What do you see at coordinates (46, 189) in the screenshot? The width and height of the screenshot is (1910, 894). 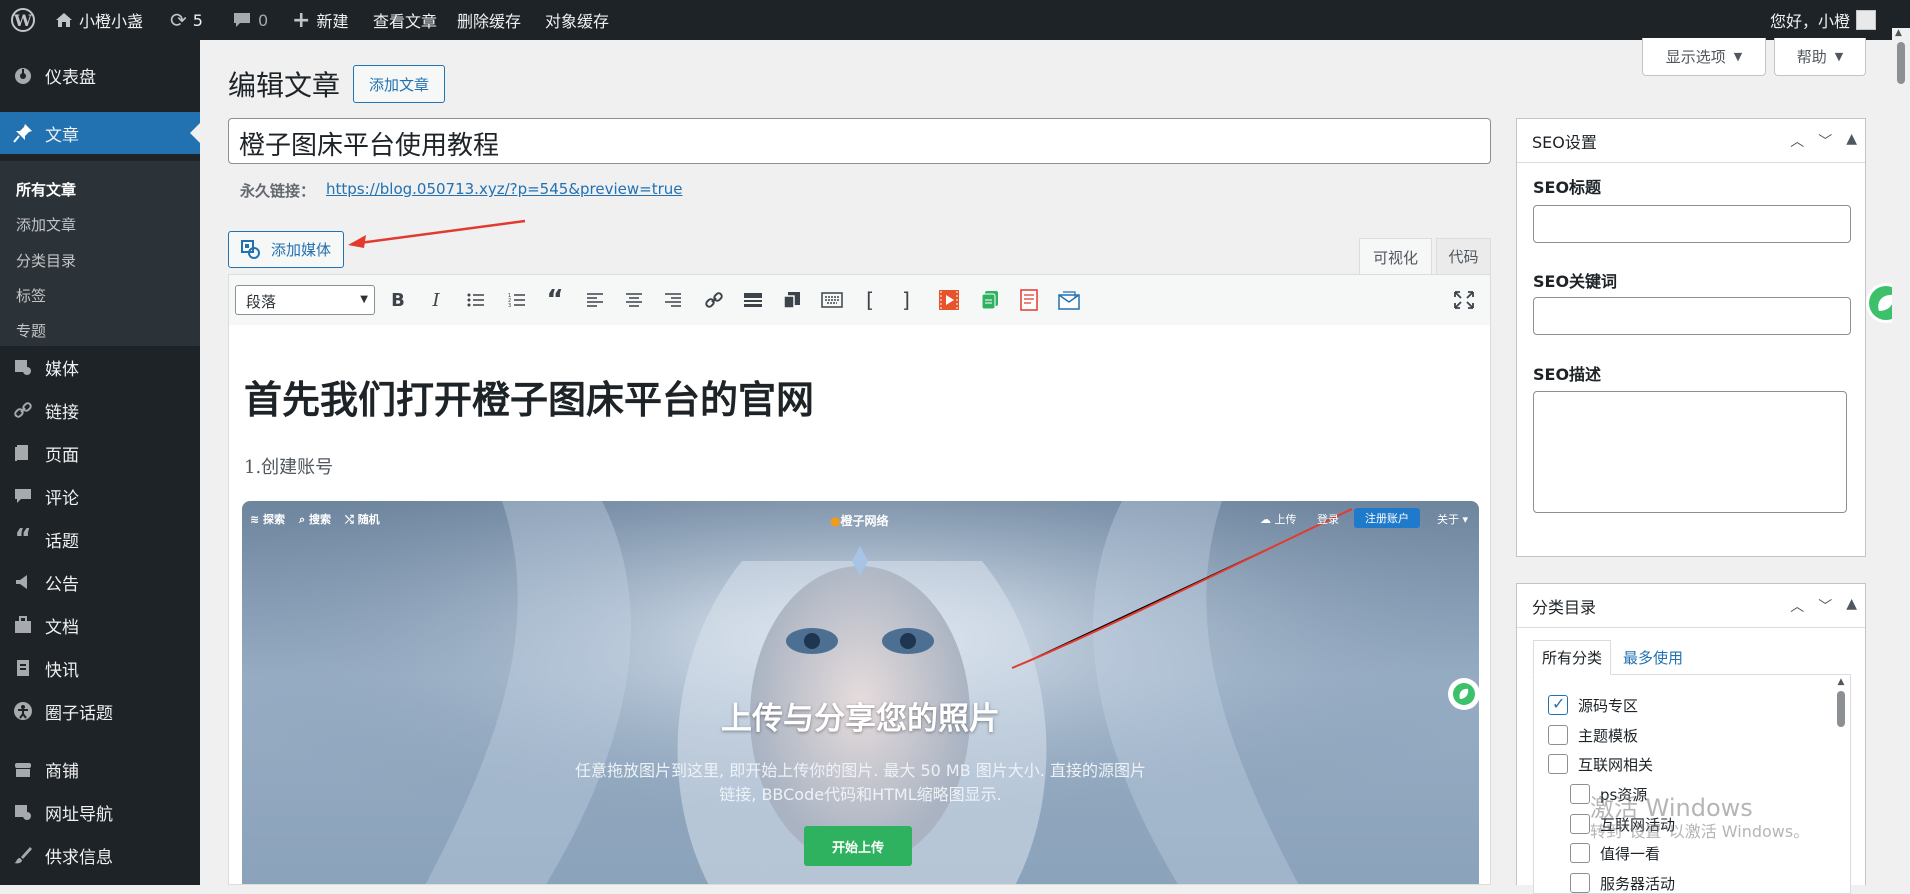 I see `submenu-all-posts: 所有文章` at bounding box center [46, 189].